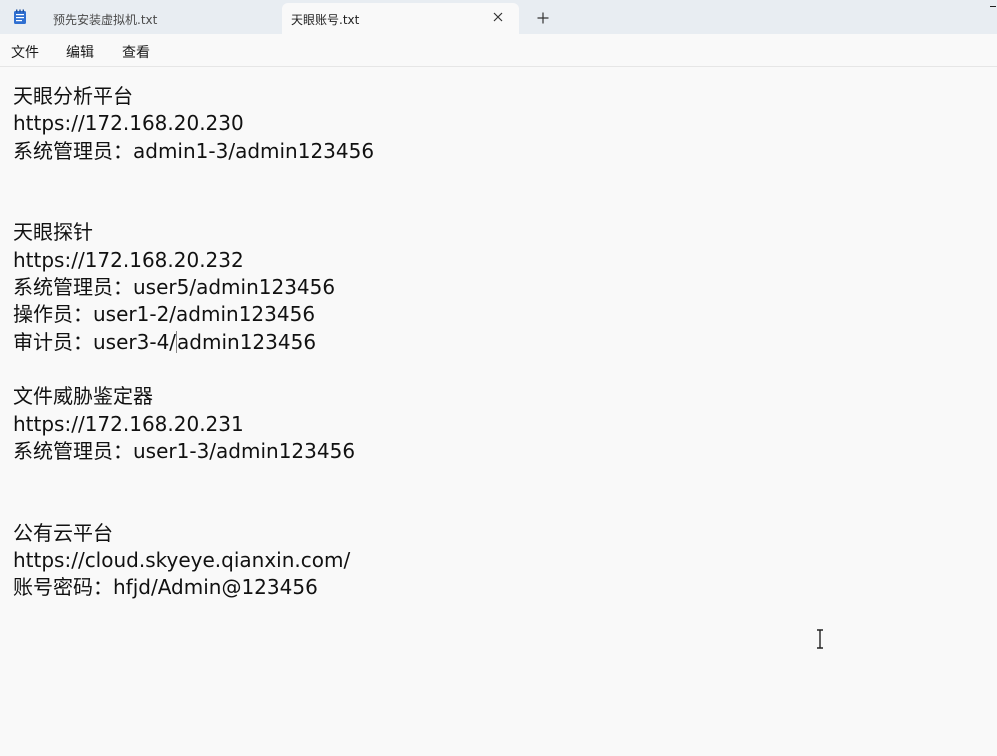 This screenshot has height=756, width=997. I want to click on tab-label: 预先安装虚拟机.txt, so click(105, 20).